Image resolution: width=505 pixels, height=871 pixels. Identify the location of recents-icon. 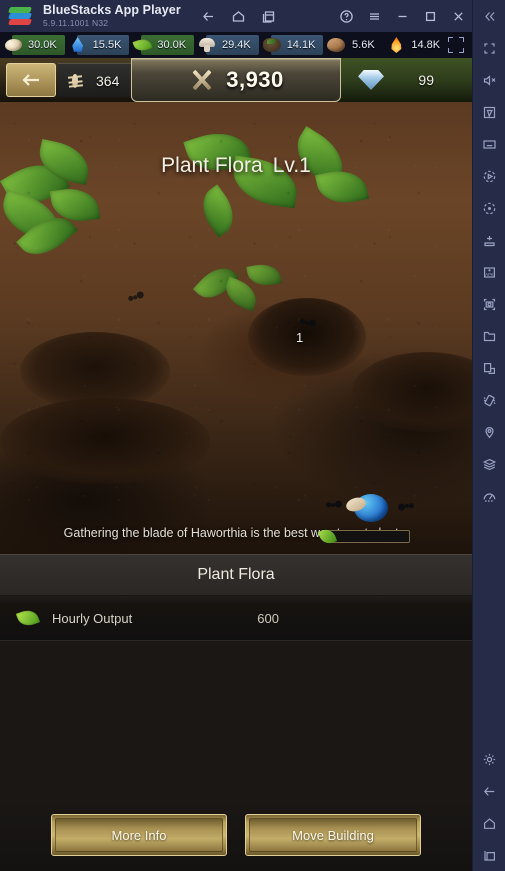
(489, 855).